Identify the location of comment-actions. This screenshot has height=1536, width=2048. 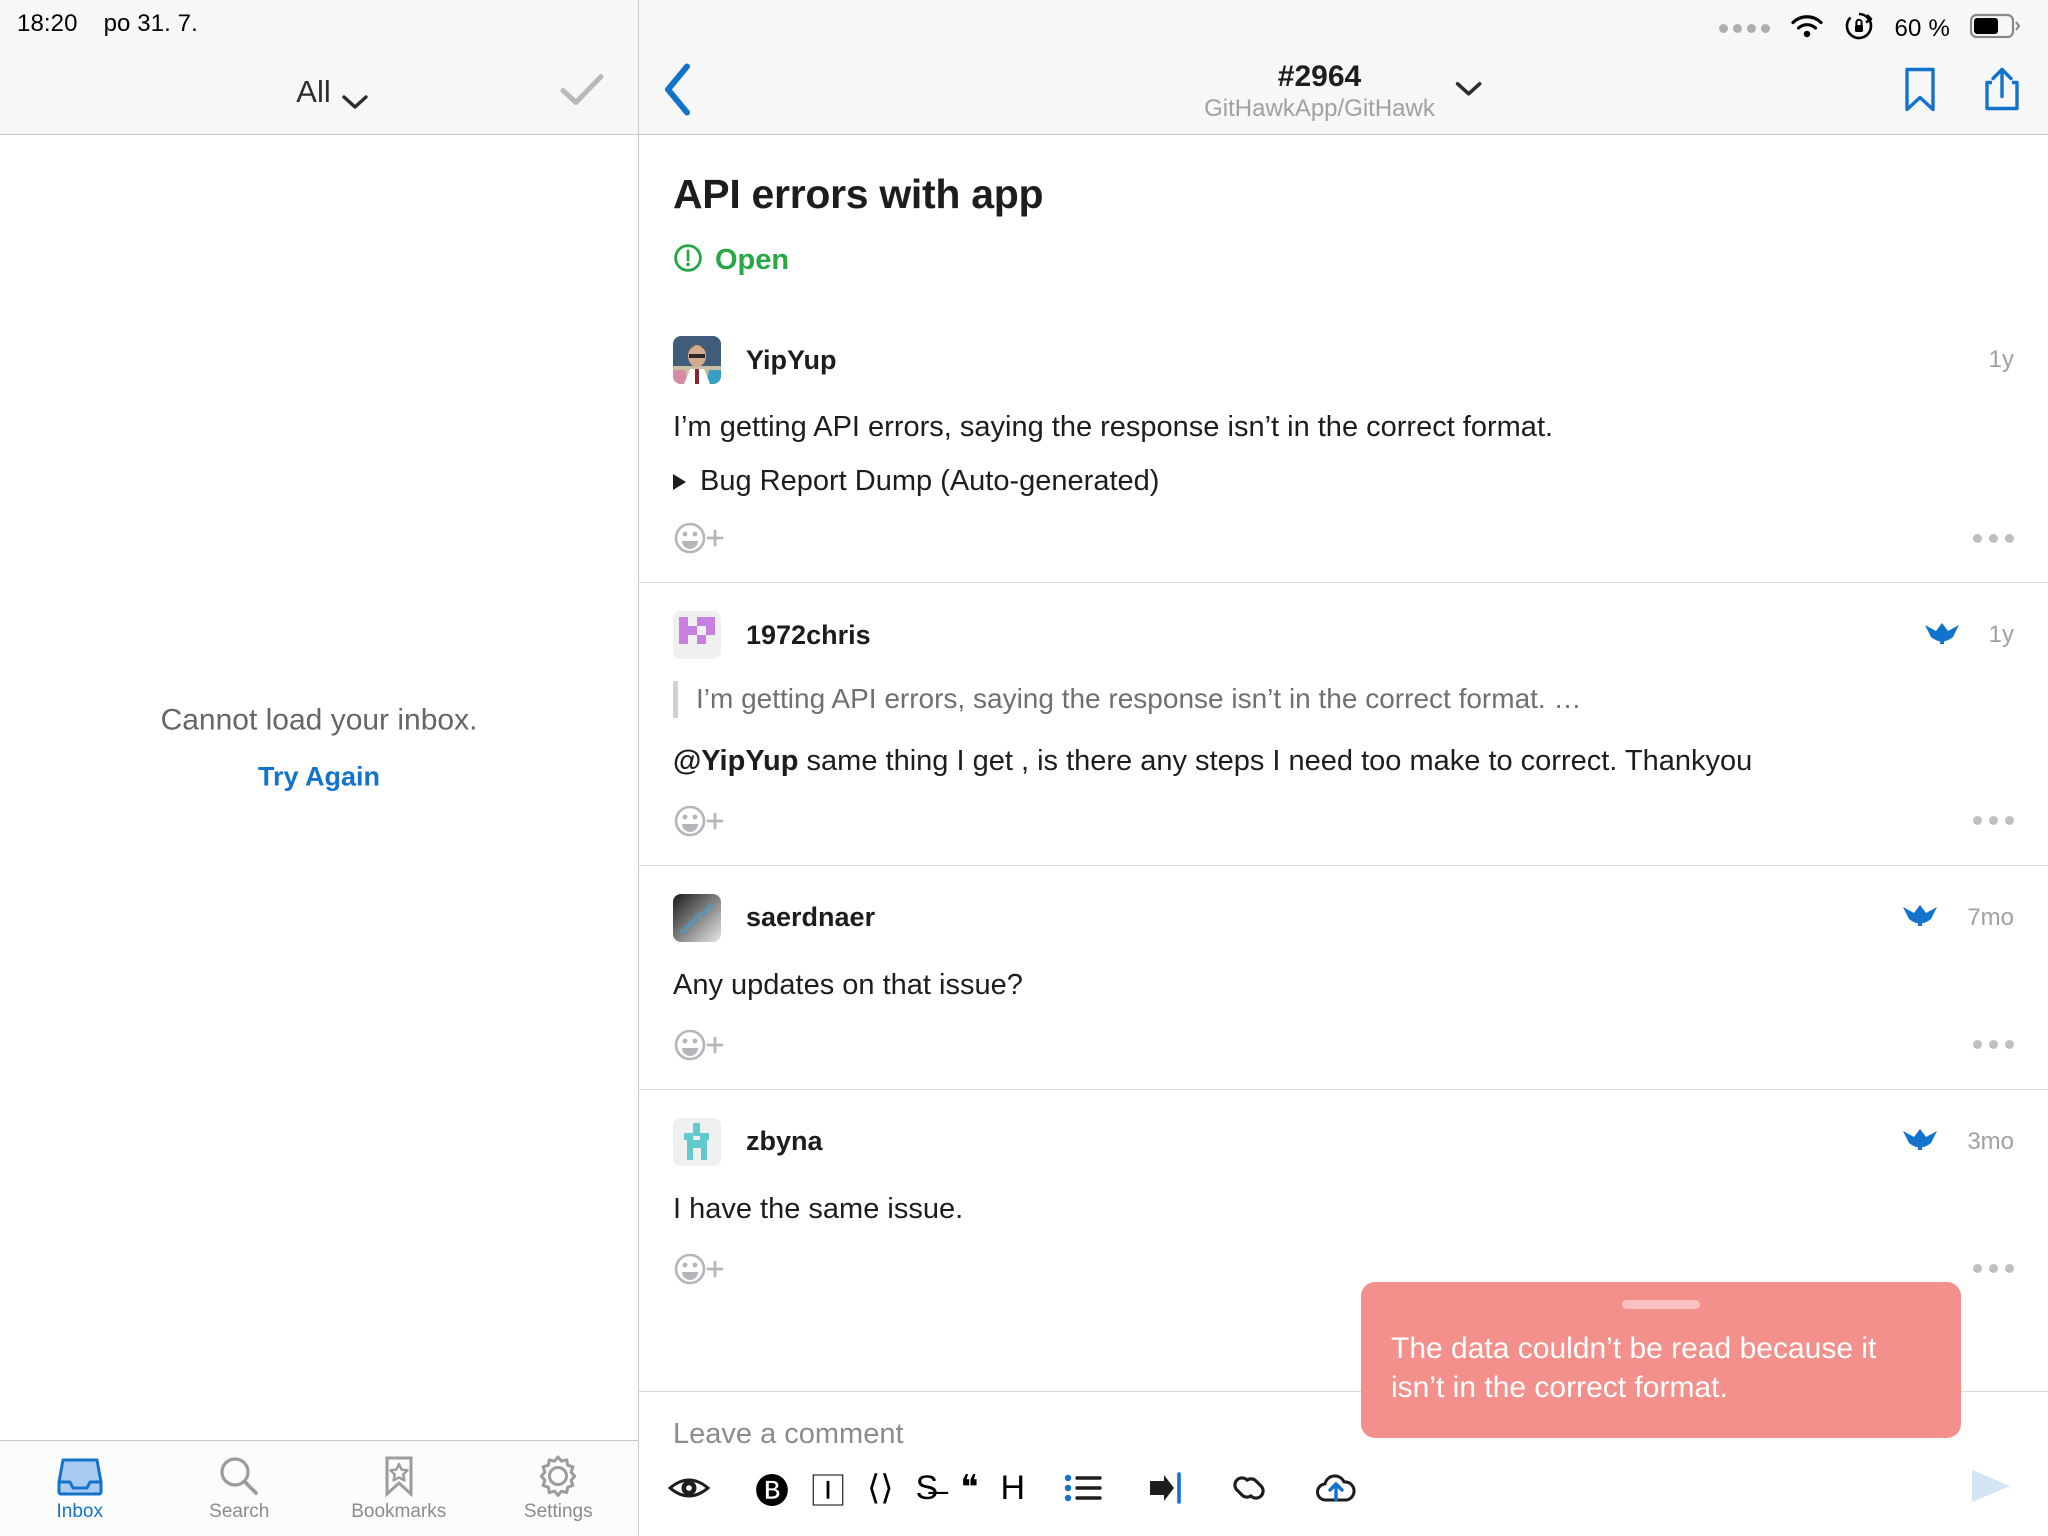
(1343, 1047).